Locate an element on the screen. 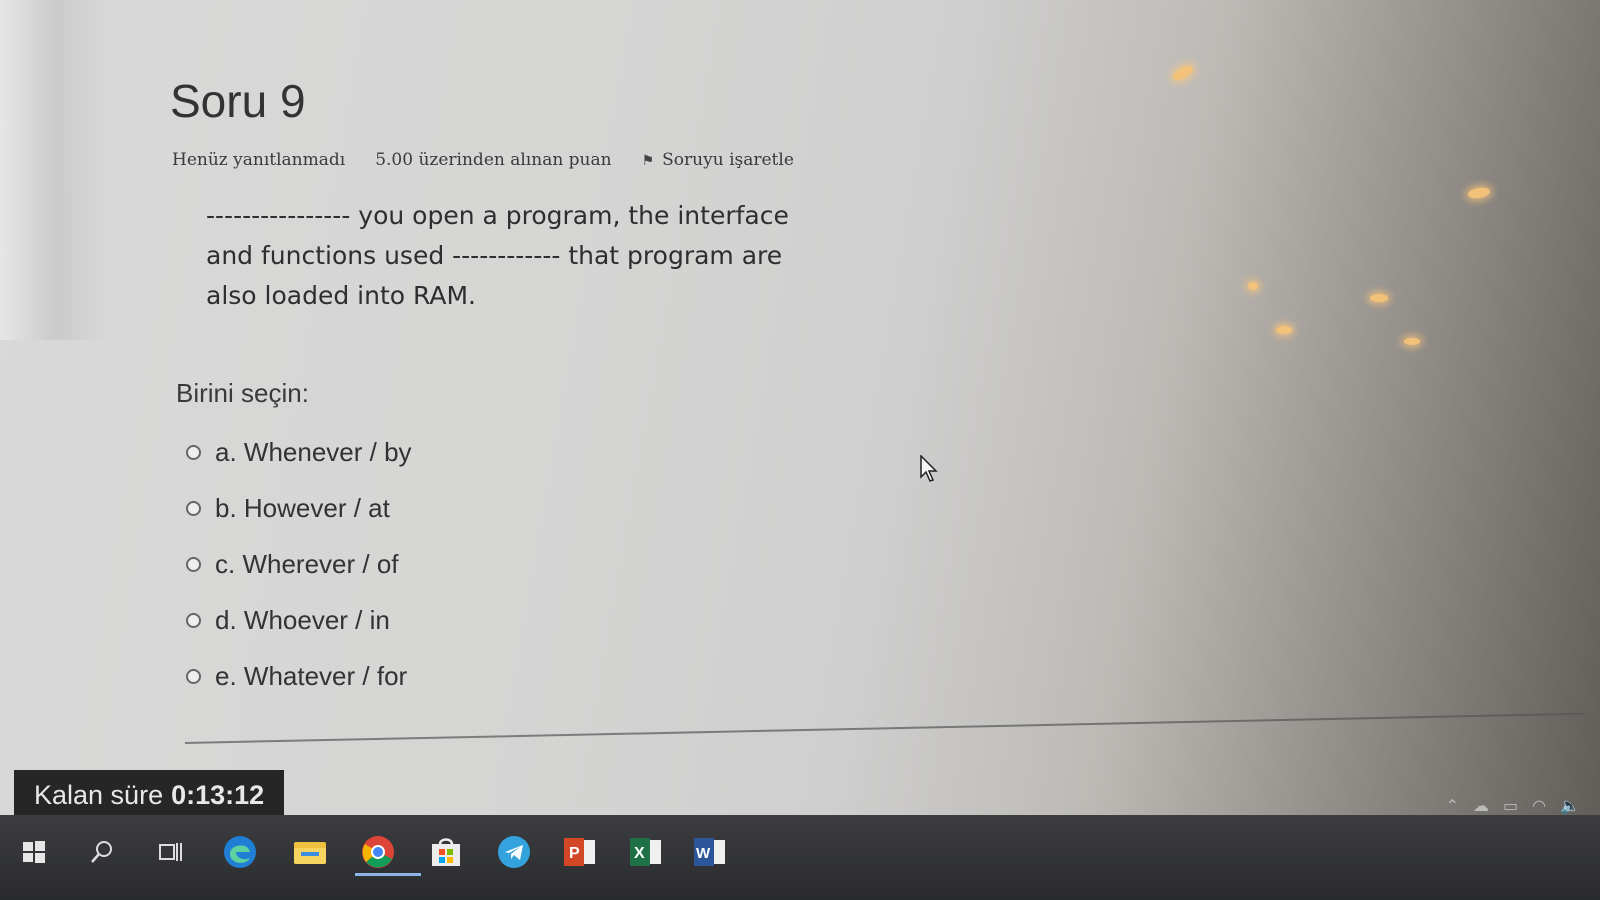 This screenshot has width=1600, height=900. telegram-icon is located at coordinates (514, 852).